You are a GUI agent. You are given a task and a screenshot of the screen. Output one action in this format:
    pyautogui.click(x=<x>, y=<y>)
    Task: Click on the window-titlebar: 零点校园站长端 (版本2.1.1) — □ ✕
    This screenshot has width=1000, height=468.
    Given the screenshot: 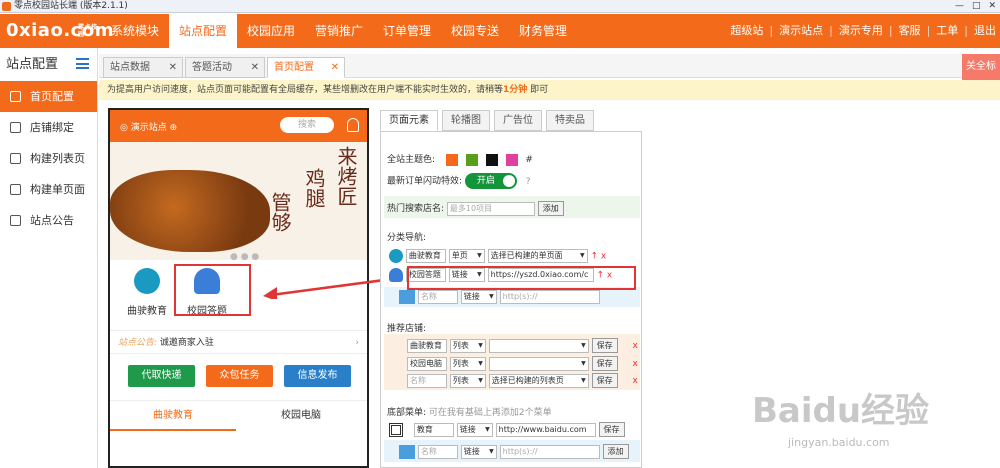 What is the action you would take?
    pyautogui.click(x=500, y=6)
    